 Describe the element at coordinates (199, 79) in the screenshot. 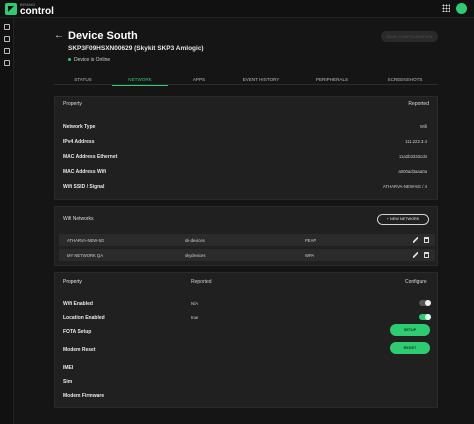

I see `tab-apps: APPS` at that location.